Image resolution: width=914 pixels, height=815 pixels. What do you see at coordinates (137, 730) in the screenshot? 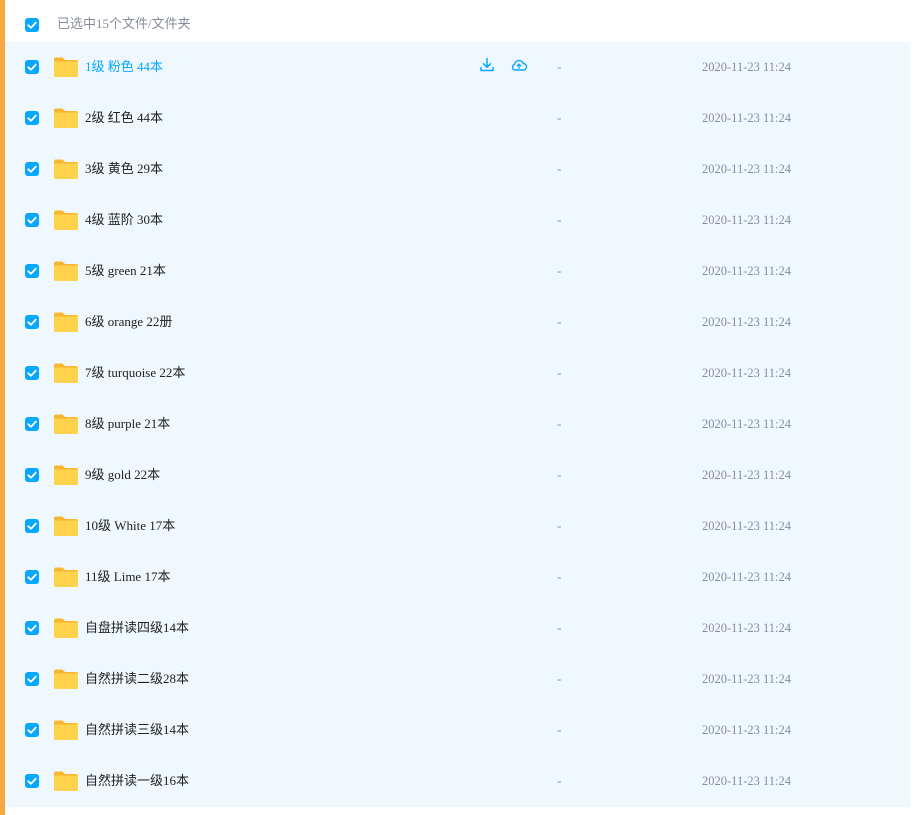
I see `file-name: 自然拼读三级14本` at bounding box center [137, 730].